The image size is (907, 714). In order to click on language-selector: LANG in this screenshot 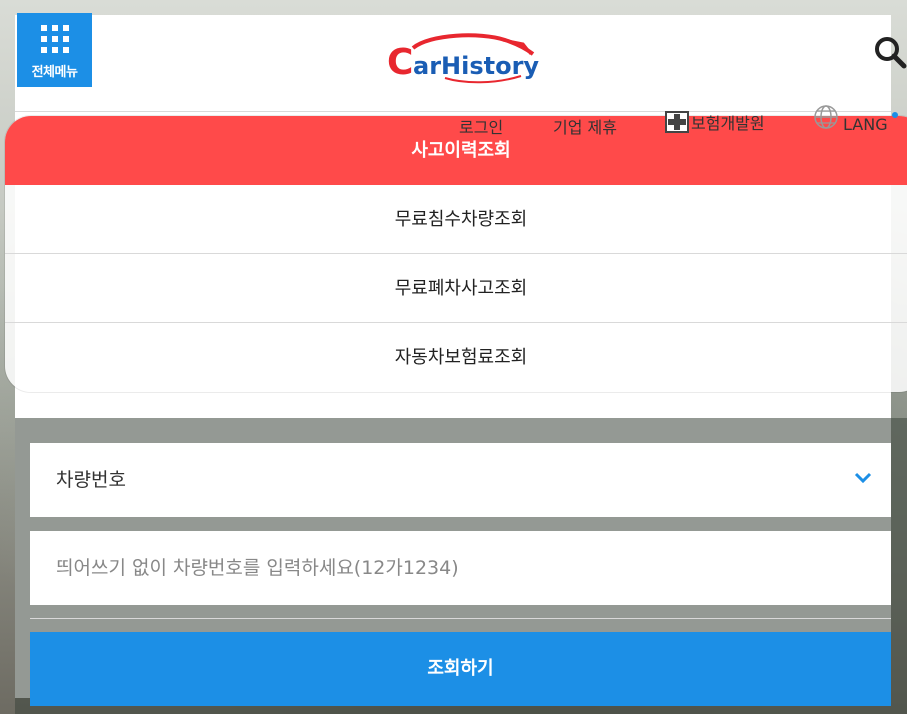, I will do `click(855, 119)`.